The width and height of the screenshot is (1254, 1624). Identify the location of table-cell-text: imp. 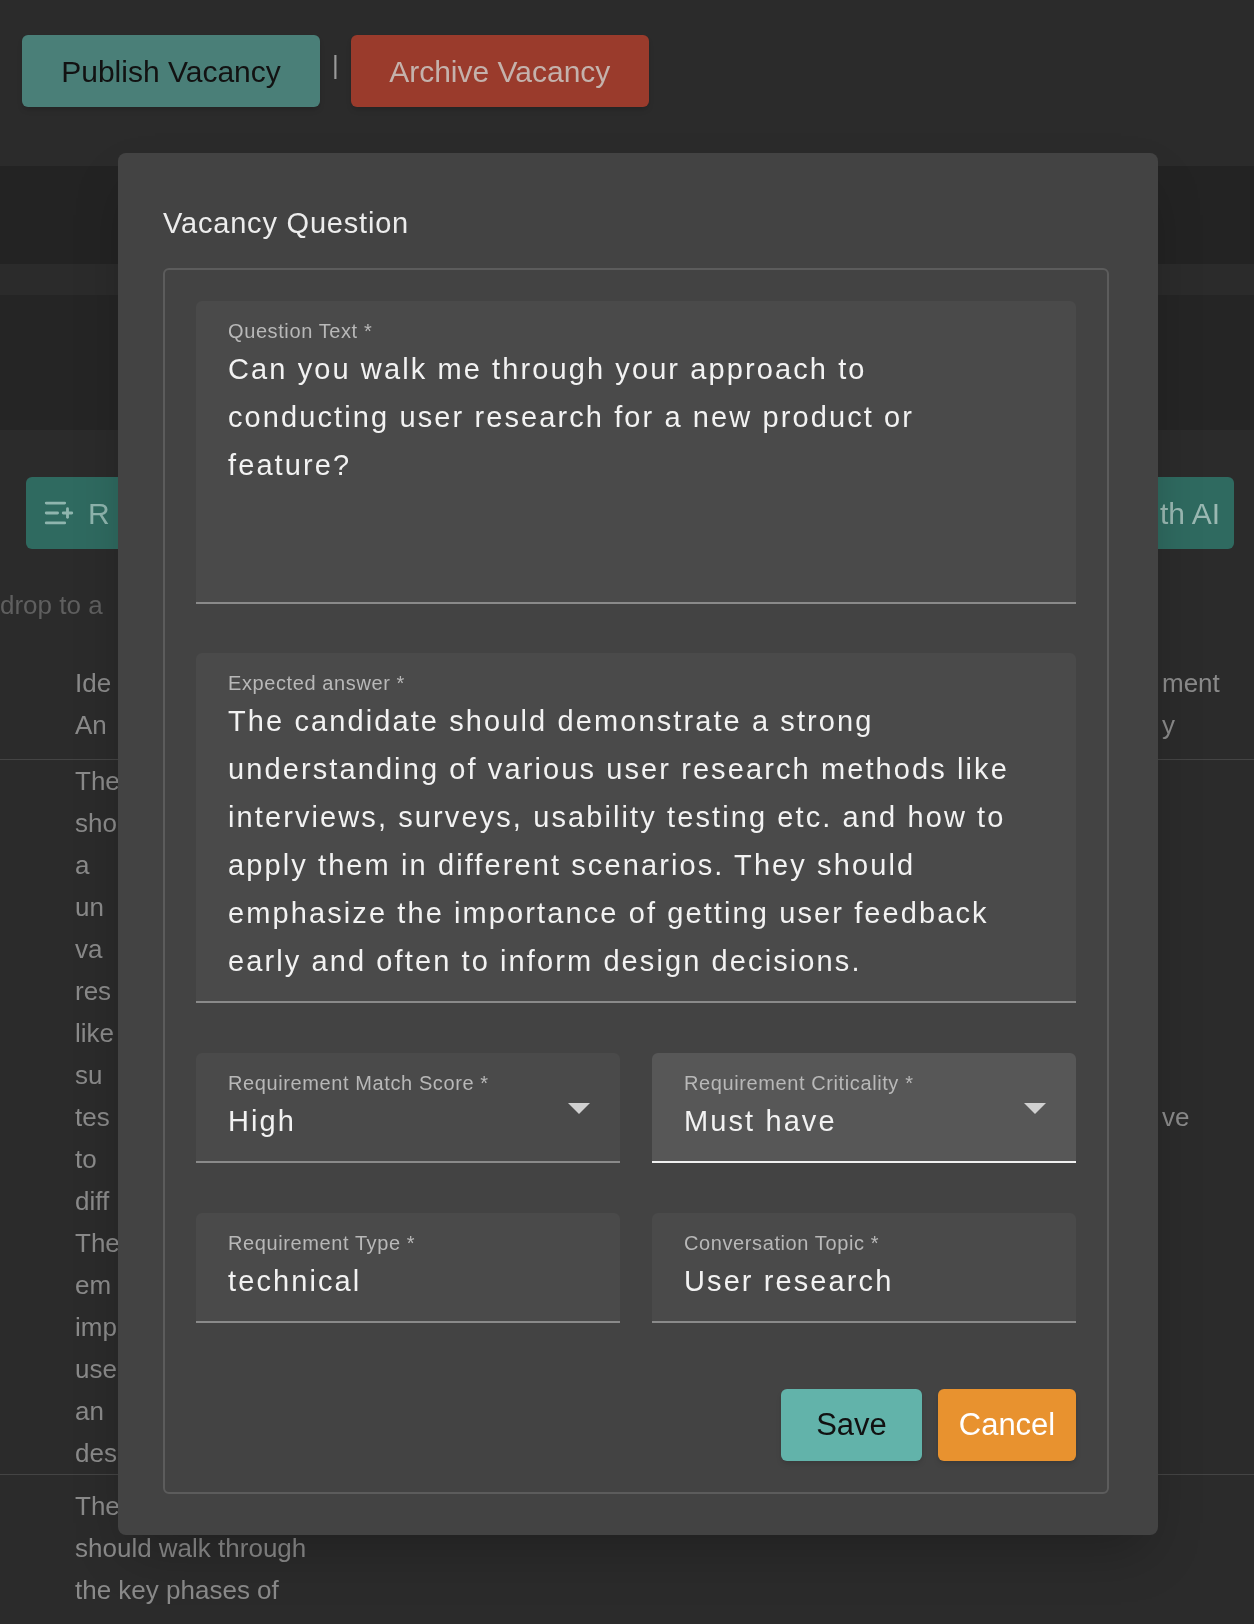
(96, 1327).